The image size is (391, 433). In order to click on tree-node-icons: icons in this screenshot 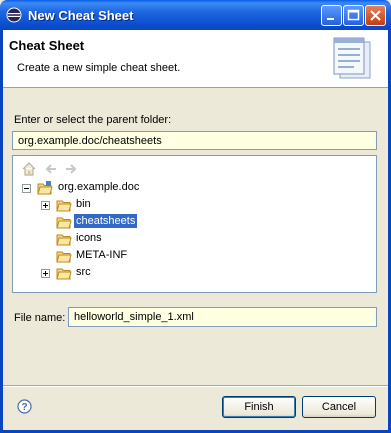, I will do `click(193, 239)`.